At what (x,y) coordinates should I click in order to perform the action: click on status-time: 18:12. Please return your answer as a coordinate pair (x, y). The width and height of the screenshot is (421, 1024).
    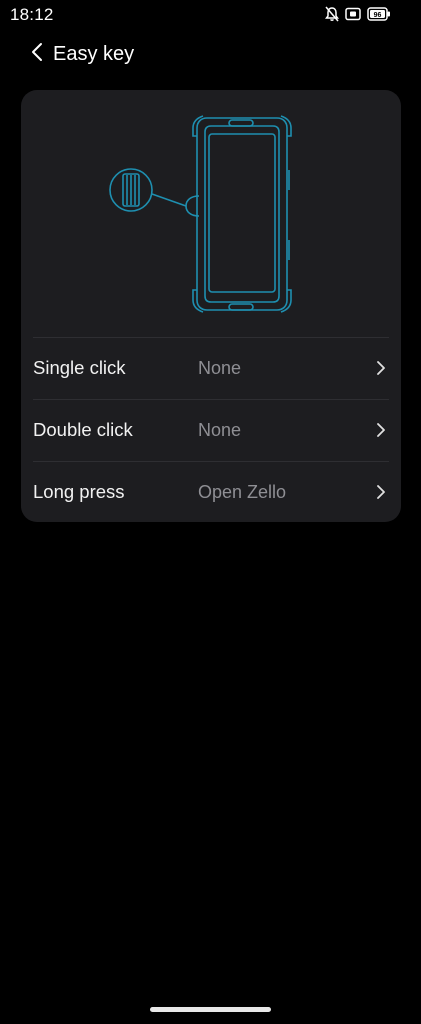
    Looking at the image, I should click on (32, 14).